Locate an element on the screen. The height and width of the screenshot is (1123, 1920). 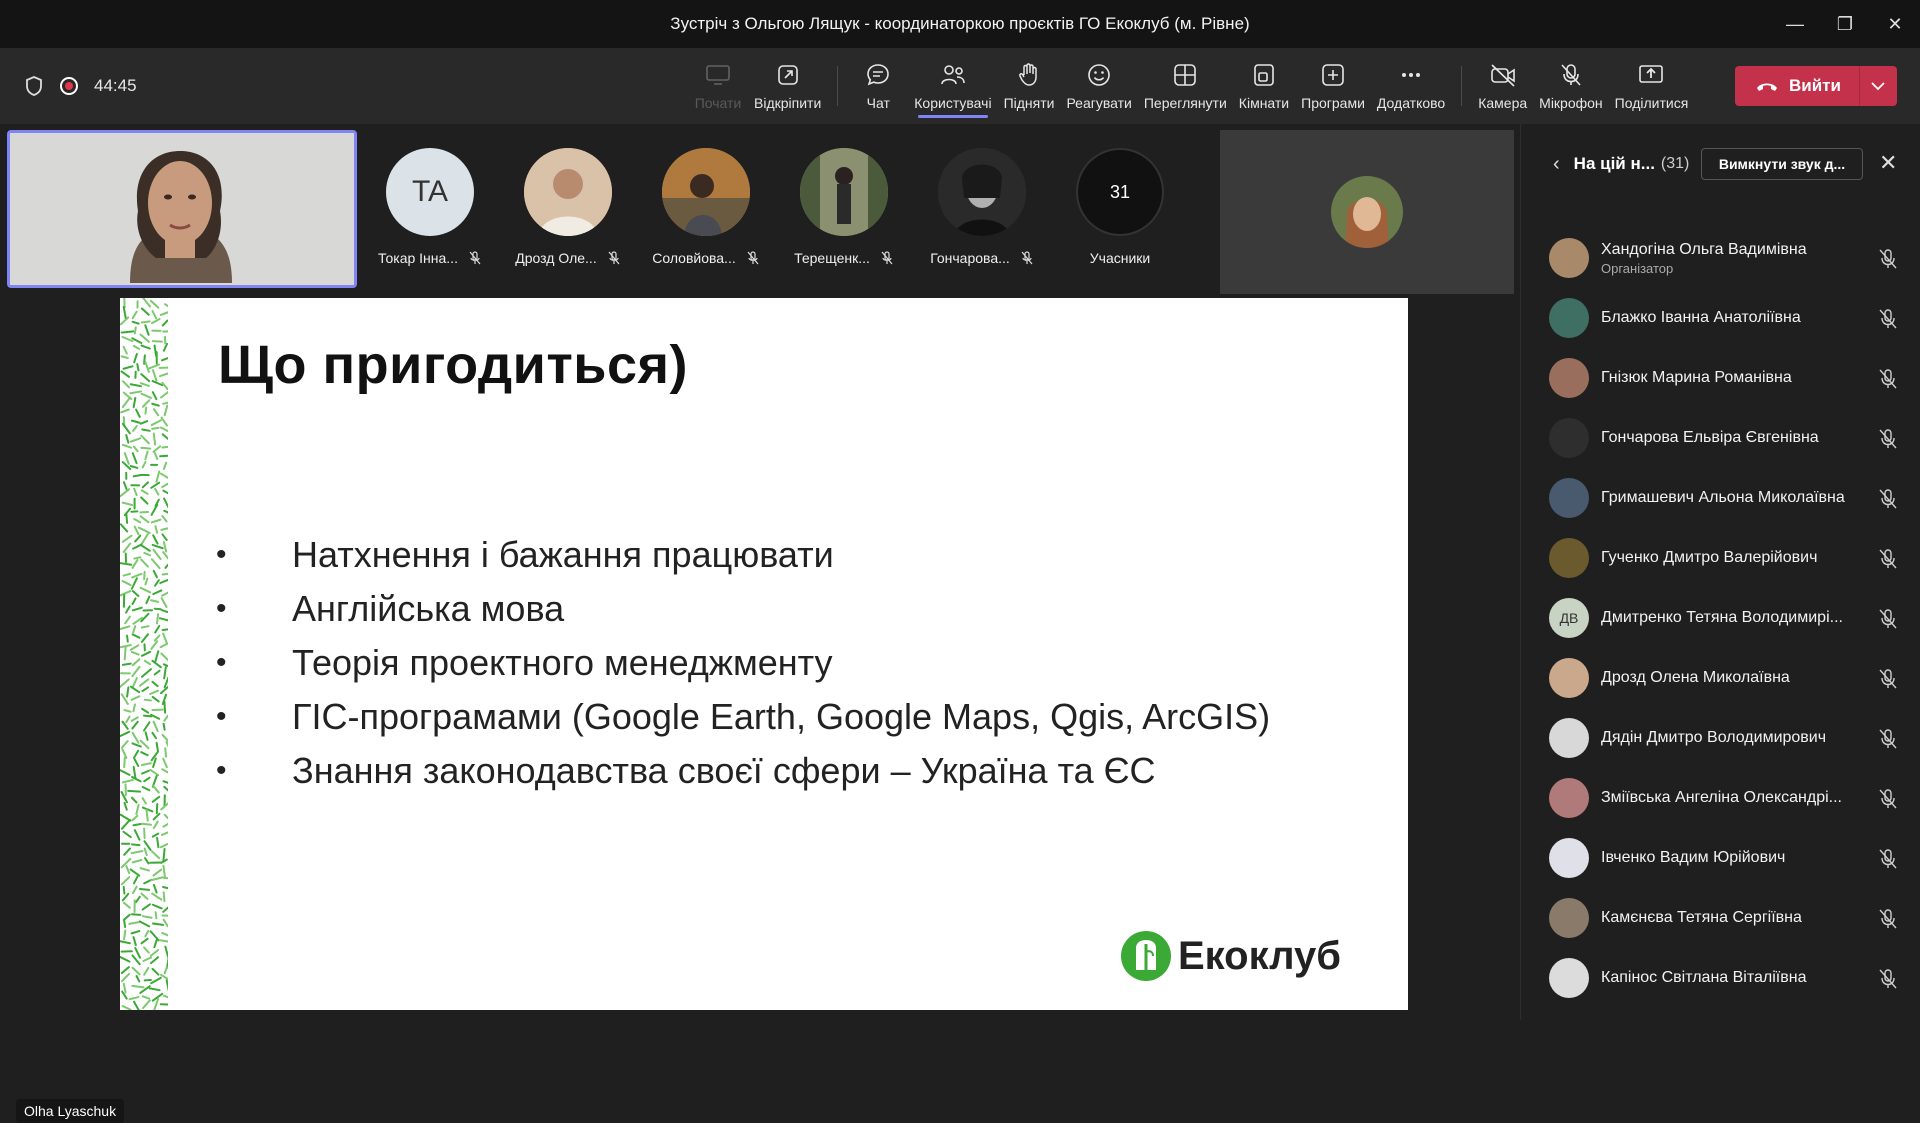
list-item: Гученко Дмитро Валерійович is located at coordinates (1720, 558).